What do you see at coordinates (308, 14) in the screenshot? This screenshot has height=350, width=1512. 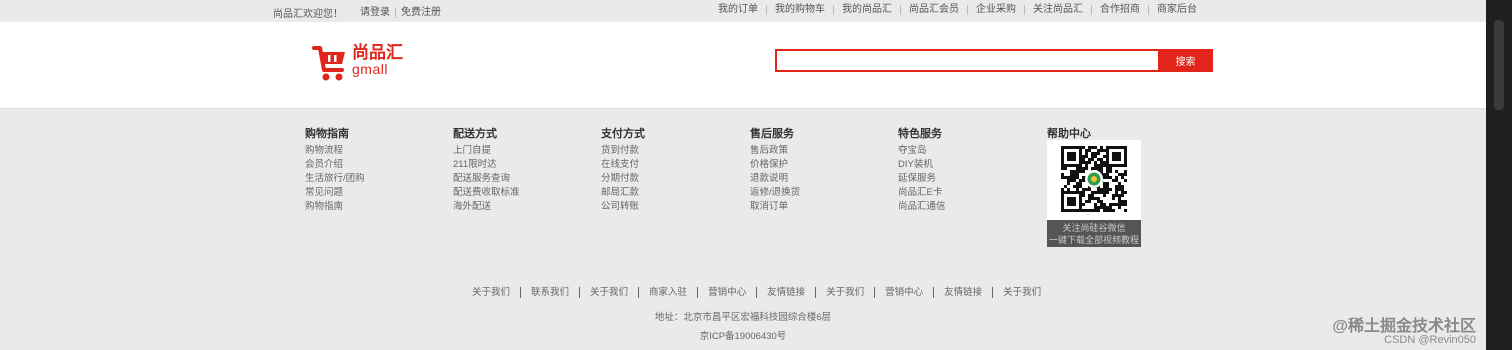 I see `welcome-text: 尚品汇欢迎您！` at bounding box center [308, 14].